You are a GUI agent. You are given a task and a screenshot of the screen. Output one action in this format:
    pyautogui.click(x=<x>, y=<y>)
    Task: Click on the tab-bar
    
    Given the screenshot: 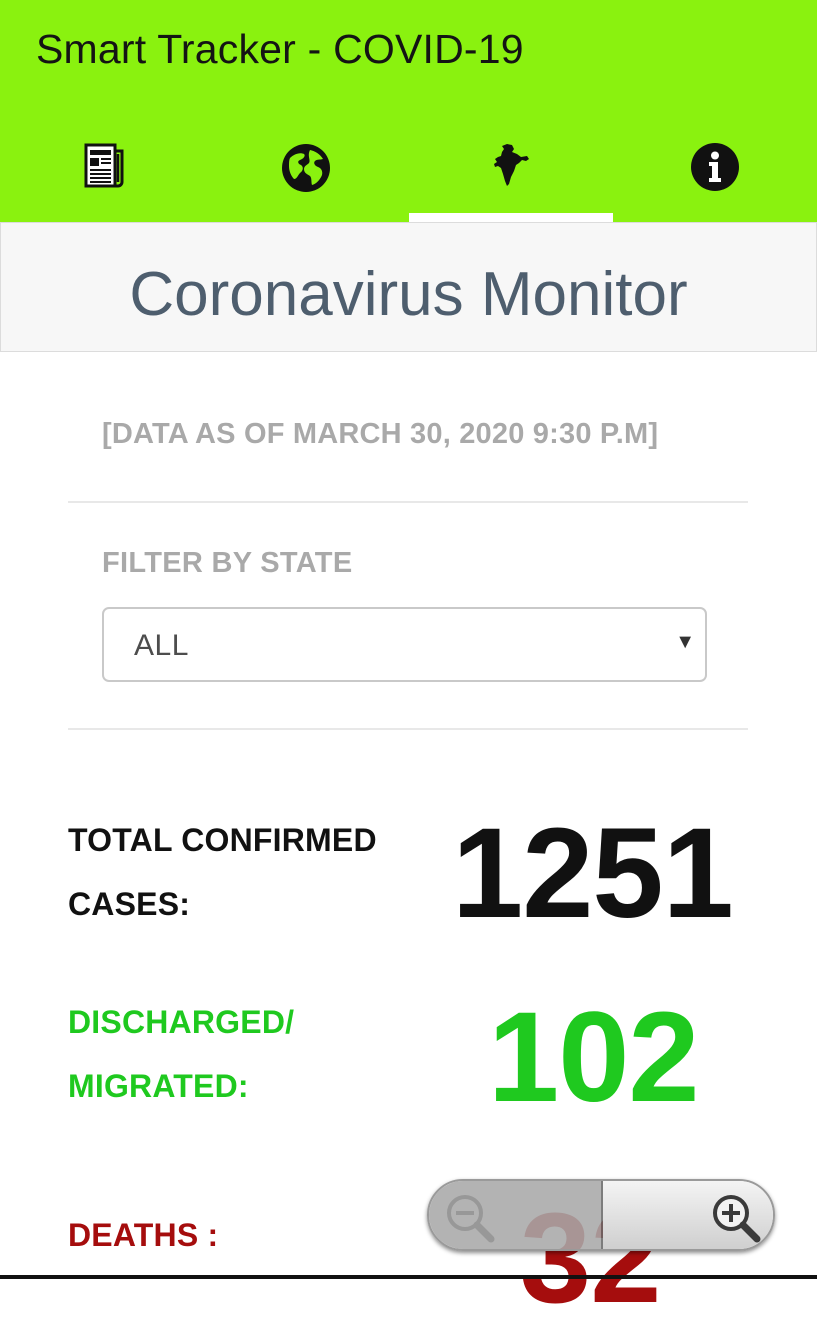 What is the action you would take?
    pyautogui.click(x=408, y=170)
    